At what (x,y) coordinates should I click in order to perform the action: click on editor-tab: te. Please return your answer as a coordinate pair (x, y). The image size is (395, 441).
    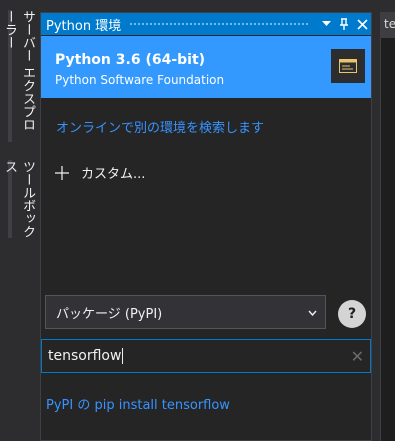
    Looking at the image, I should click on (387, 25).